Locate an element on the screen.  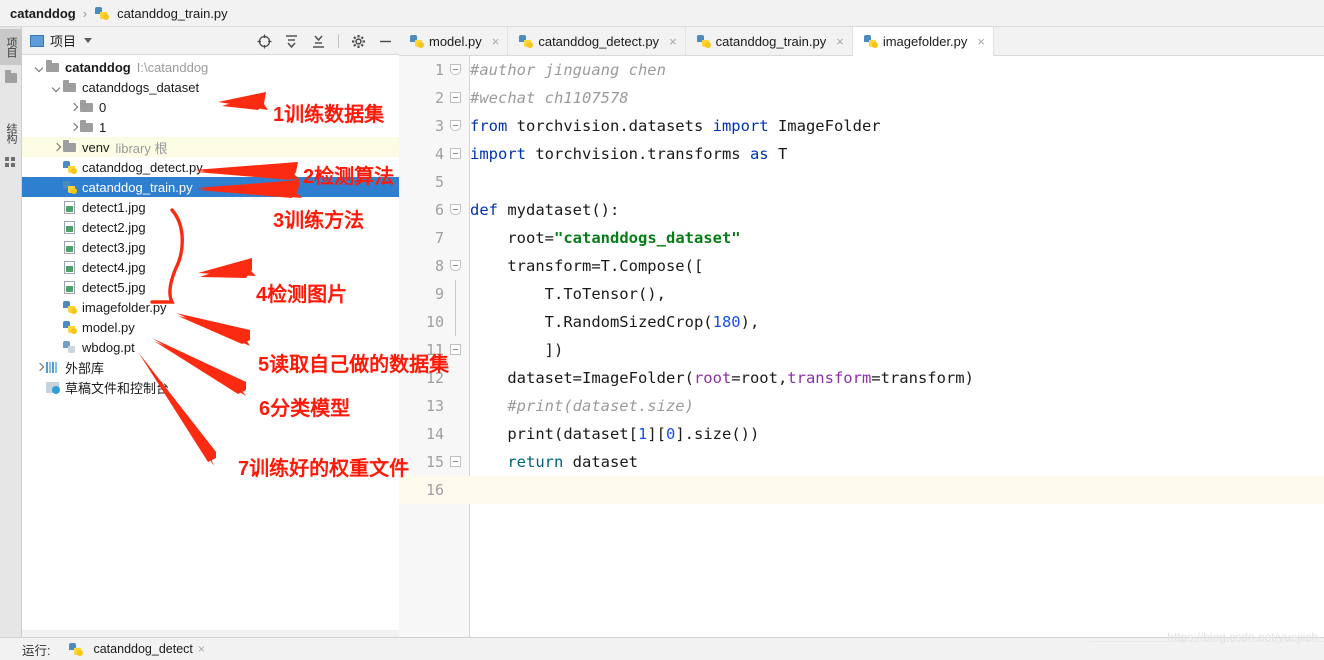
code-line: 6 def mydataset(): is located at coordinates (861, 210).